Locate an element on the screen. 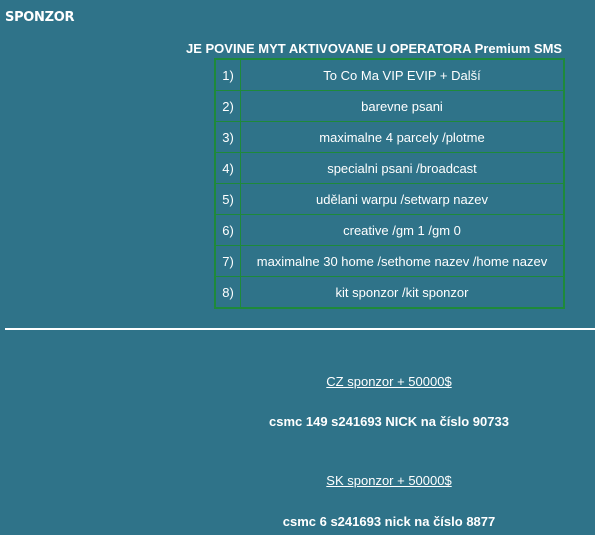 The width and height of the screenshot is (595, 535). sk-sms-instruction: csmc 6 s241693 nick na číslo 8877 is located at coordinates (389, 521).